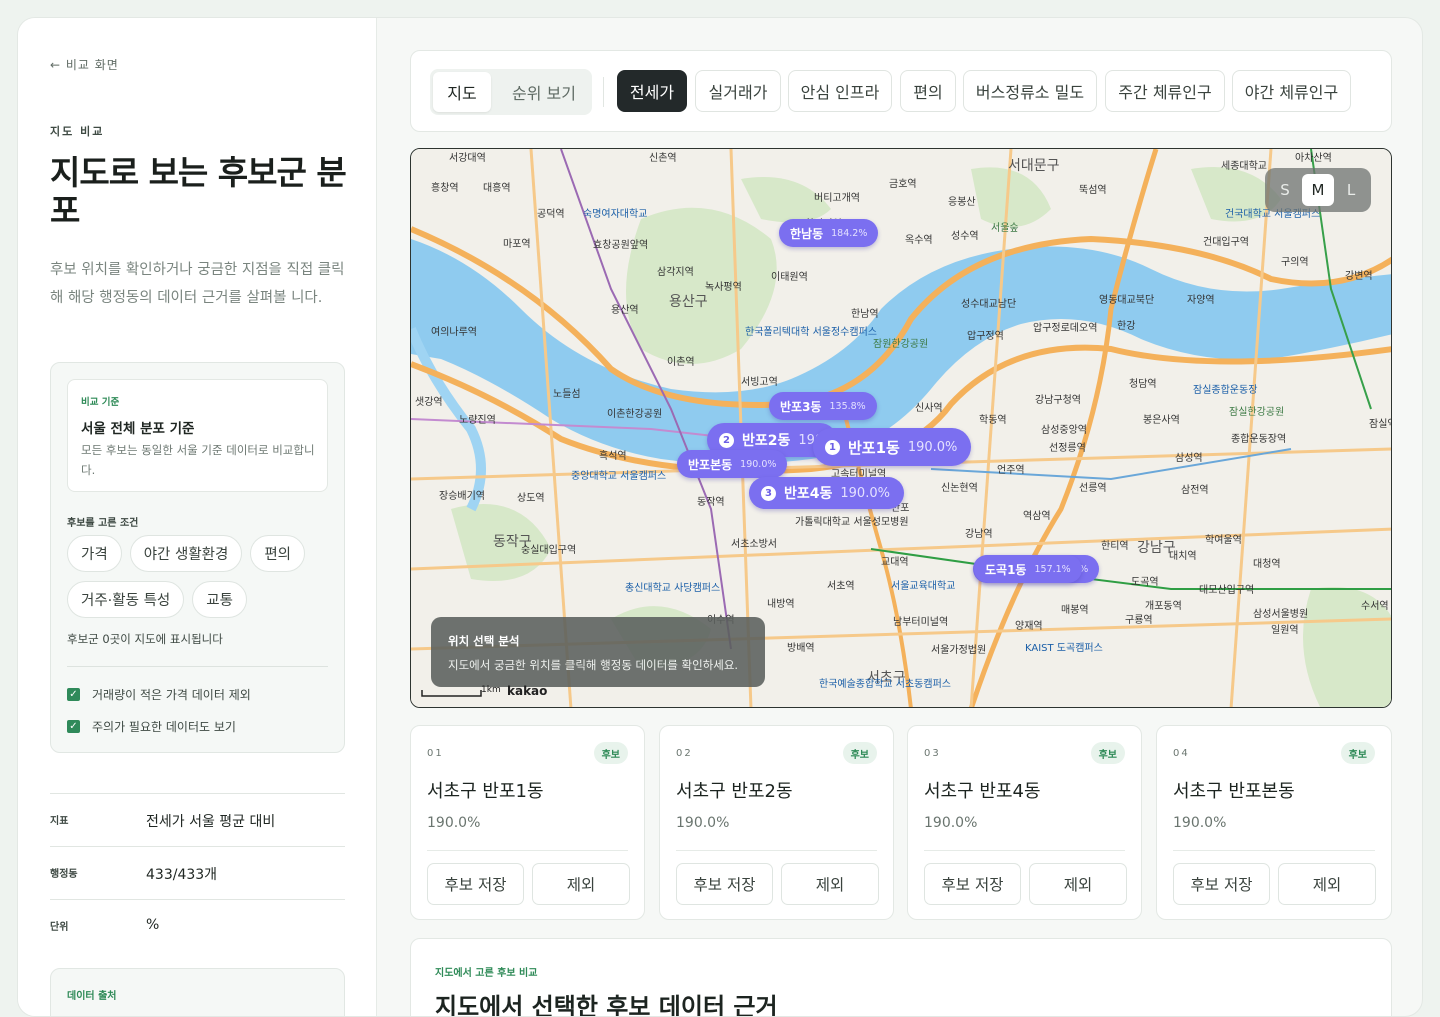  What do you see at coordinates (219, 599) in the screenshot?
I see `condition-chip: 교통` at bounding box center [219, 599].